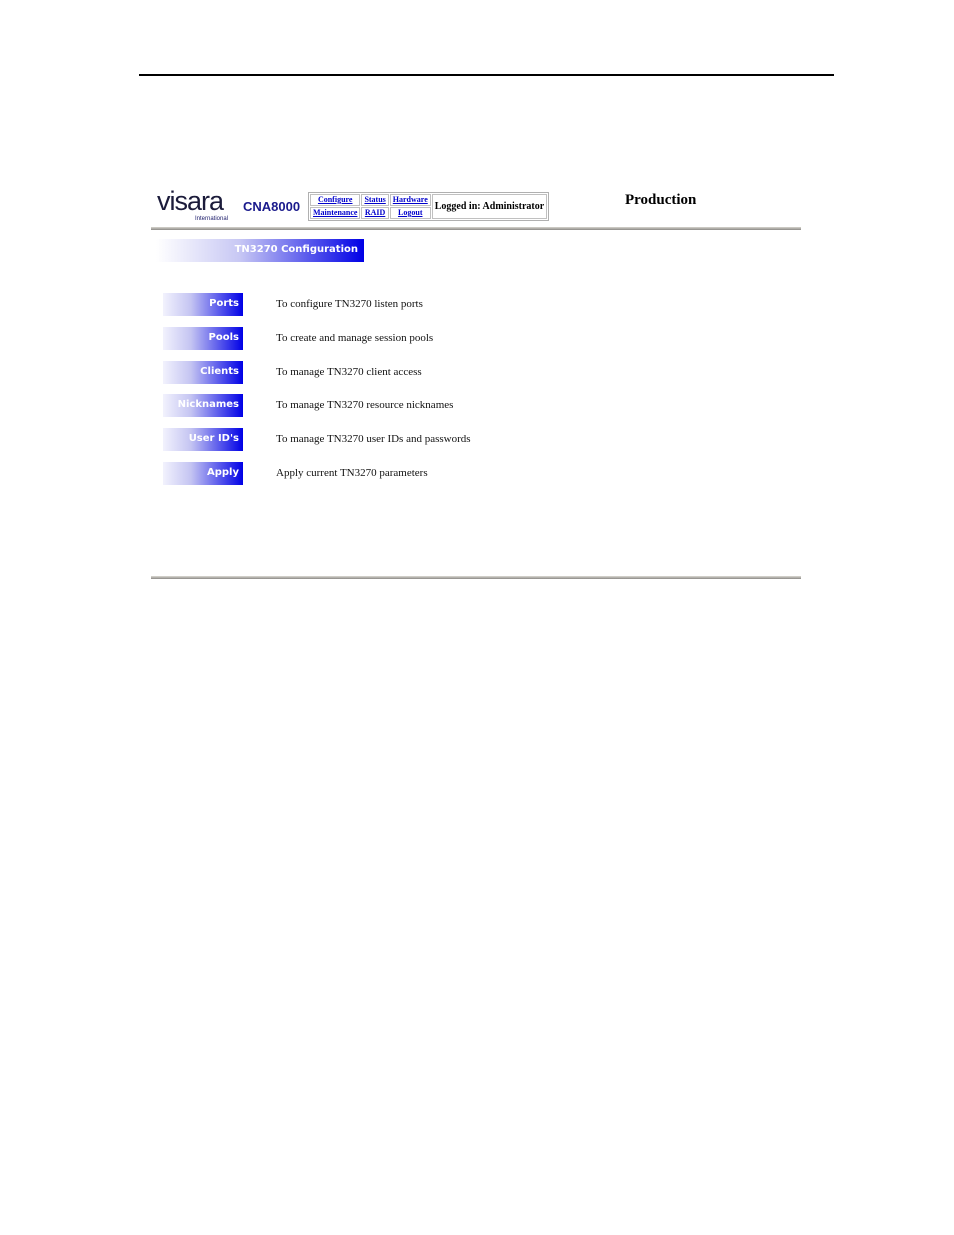 This screenshot has width=954, height=1235. What do you see at coordinates (222, 472) in the screenshot?
I see `apply-button-label: Apply` at bounding box center [222, 472].